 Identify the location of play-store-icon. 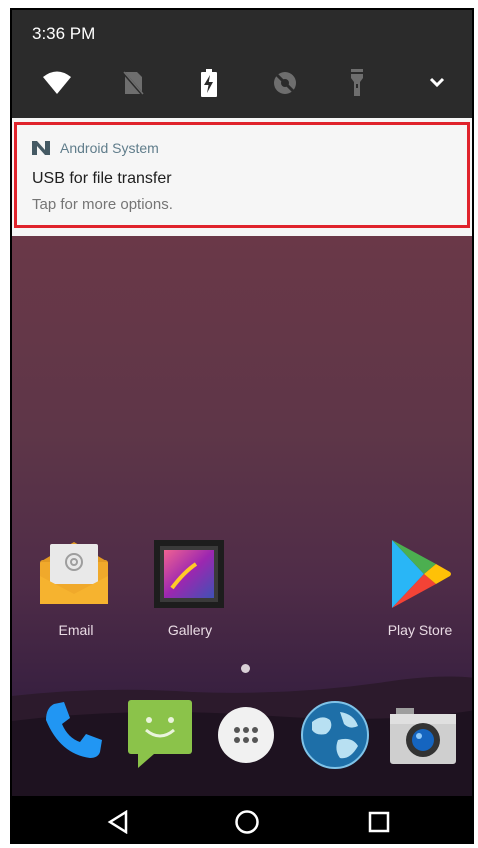
(421, 574).